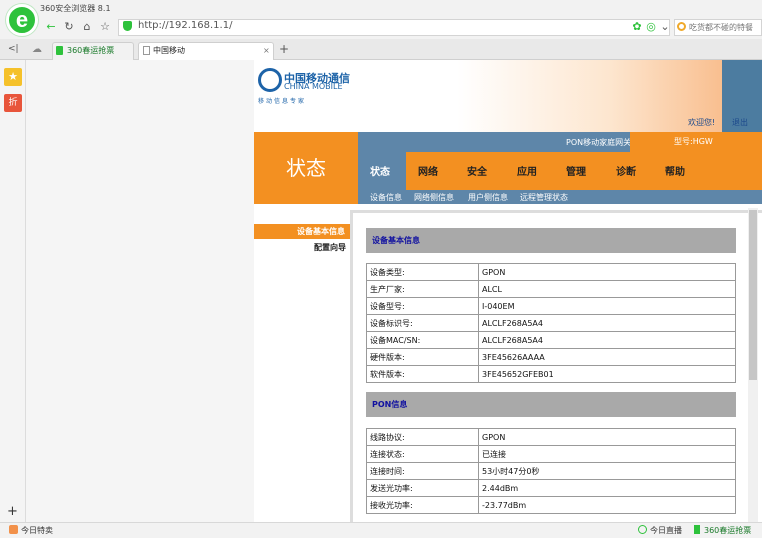 This screenshot has width=762, height=538. What do you see at coordinates (434, 197) in the screenshot?
I see `submenu-network-side: 网络侧信息` at bounding box center [434, 197].